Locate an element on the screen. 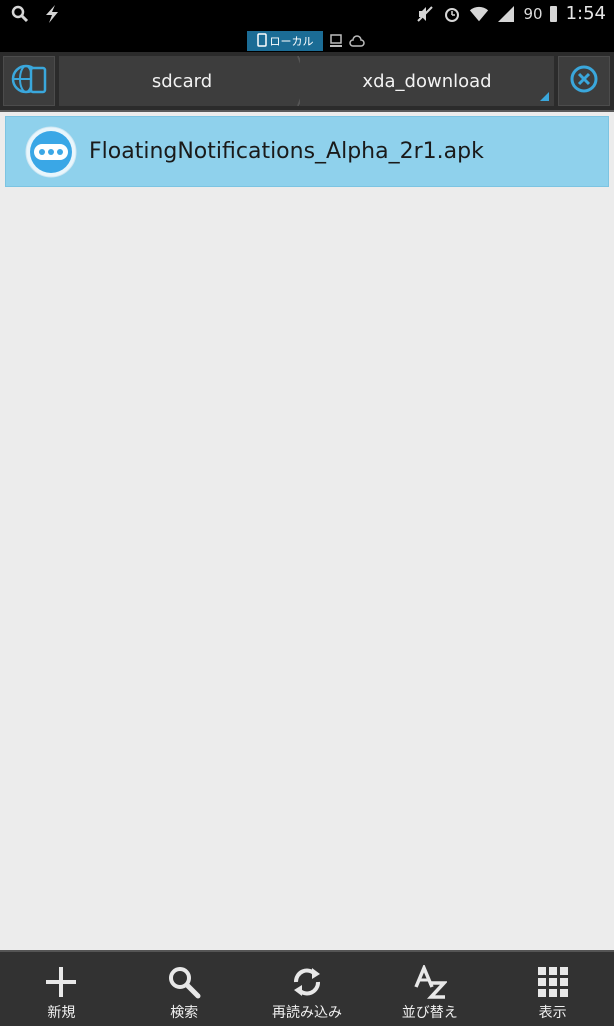 The height and width of the screenshot is (1026, 614). bottom-toolbar: 新規 検索 再読み込み 並び替え 表示 is located at coordinates (307, 988).